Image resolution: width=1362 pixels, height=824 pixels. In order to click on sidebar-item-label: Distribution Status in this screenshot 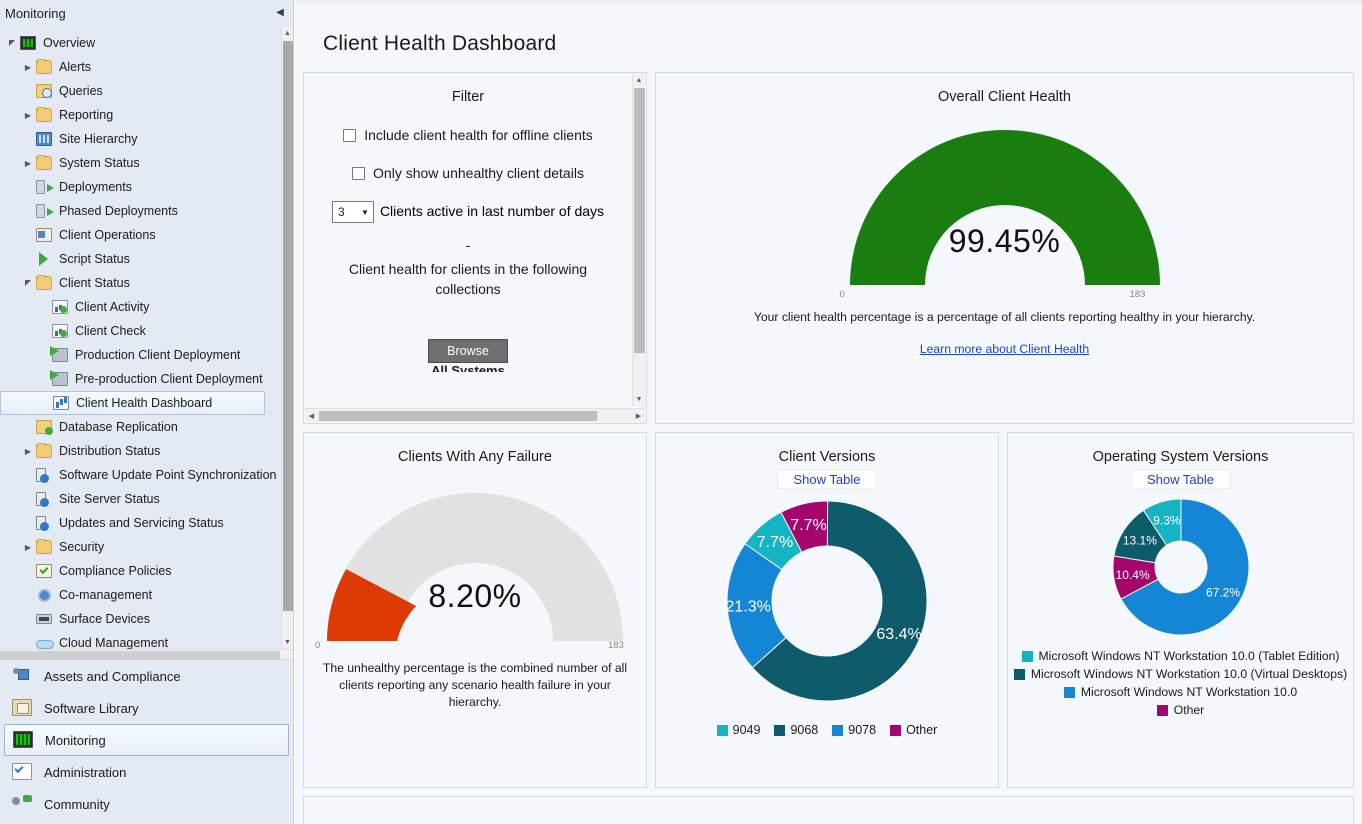, I will do `click(110, 451)`.